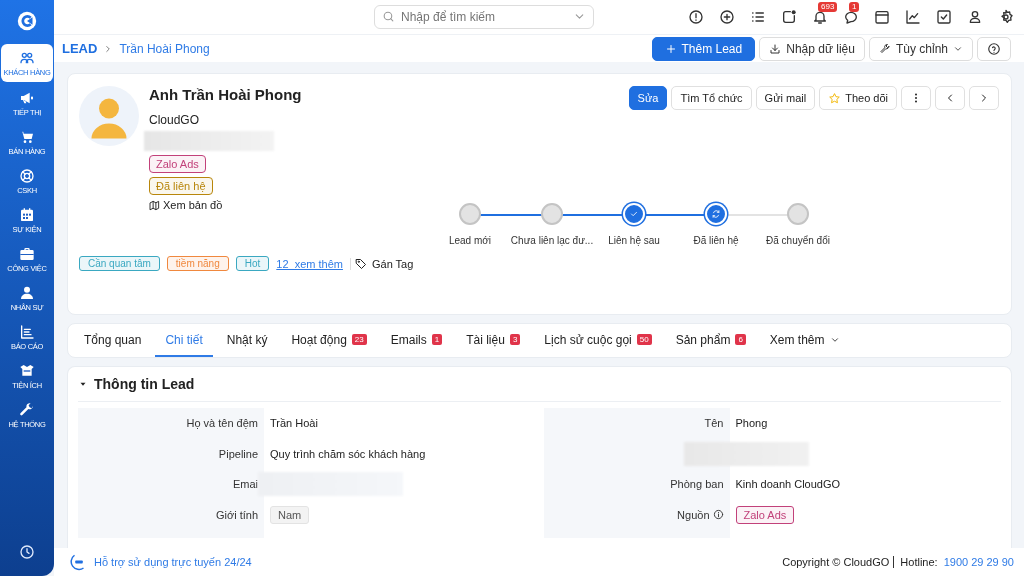 This screenshot has height=576, width=1024. What do you see at coordinates (634, 240) in the screenshot?
I see `stage-label: Liên hệ sau` at bounding box center [634, 240].